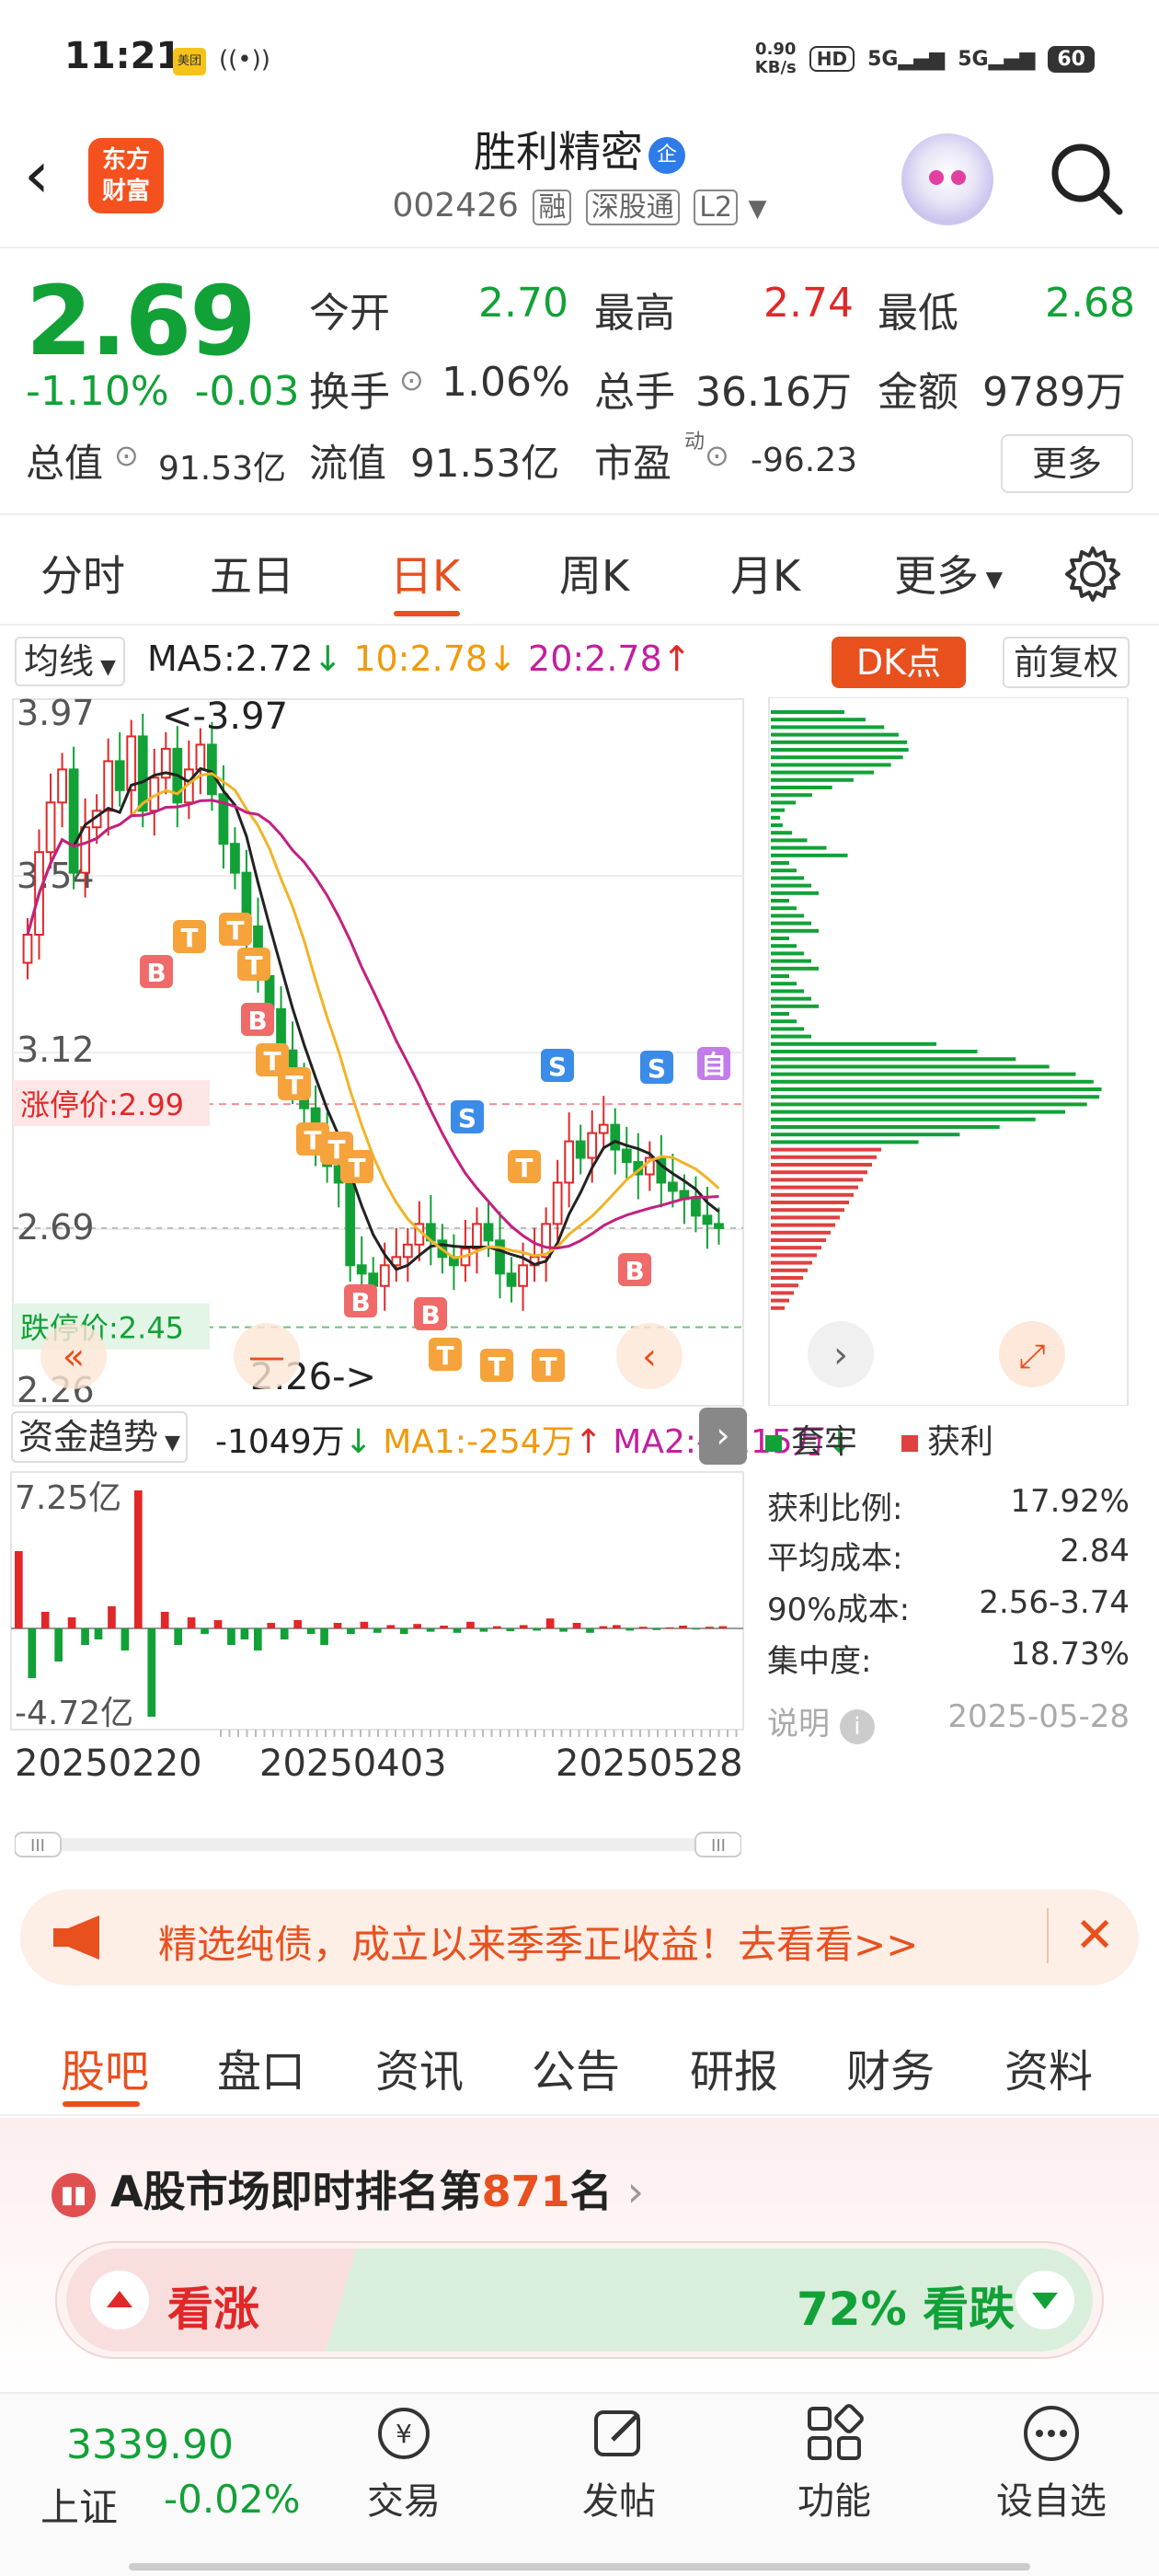 This screenshot has width=1159, height=2576. What do you see at coordinates (119, 2300) in the screenshot?
I see `arrow-up-icon` at bounding box center [119, 2300].